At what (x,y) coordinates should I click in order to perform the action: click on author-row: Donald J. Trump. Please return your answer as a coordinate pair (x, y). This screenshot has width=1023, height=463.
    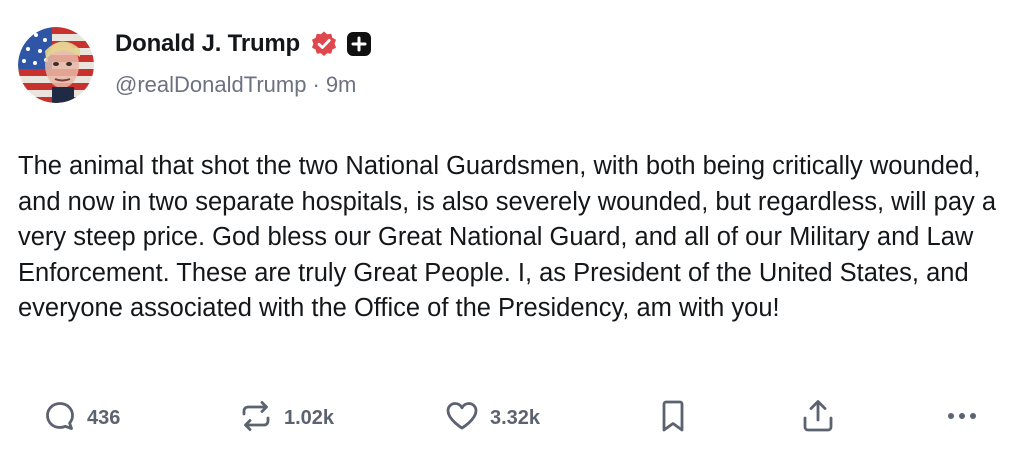
    Looking at the image, I should click on (243, 44).